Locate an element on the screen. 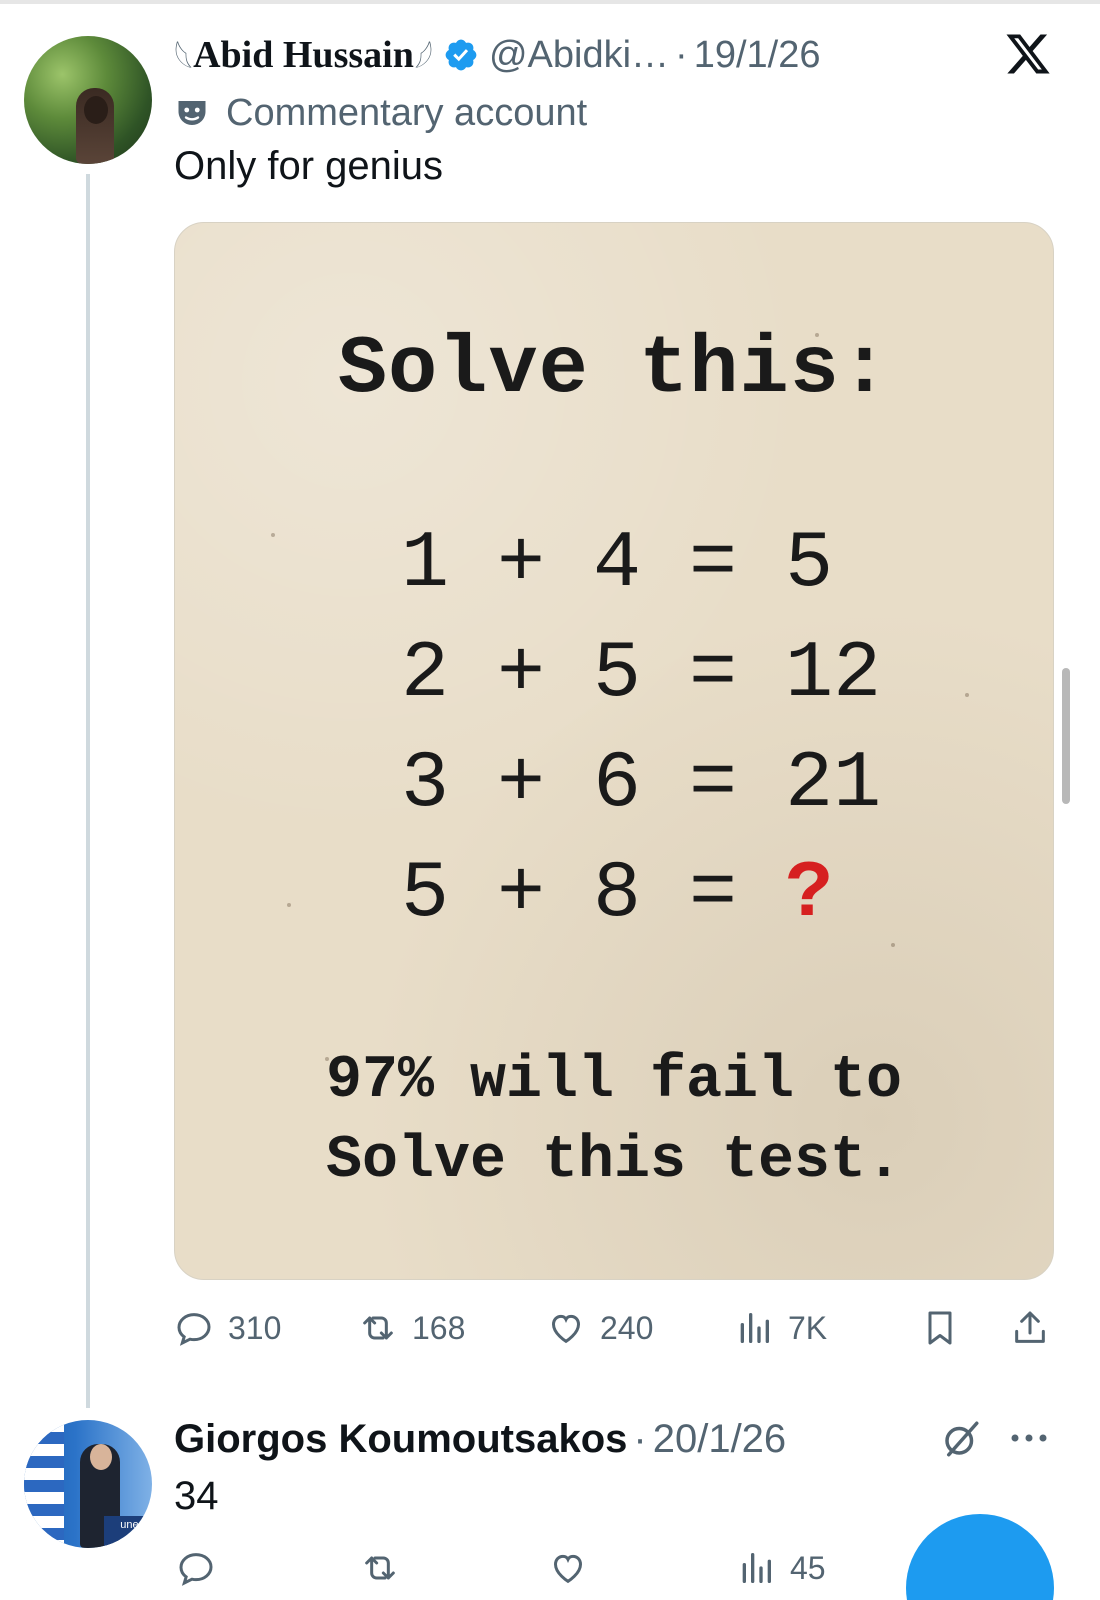 This screenshot has width=1100, height=1600. author-avatar is located at coordinates (88, 100).